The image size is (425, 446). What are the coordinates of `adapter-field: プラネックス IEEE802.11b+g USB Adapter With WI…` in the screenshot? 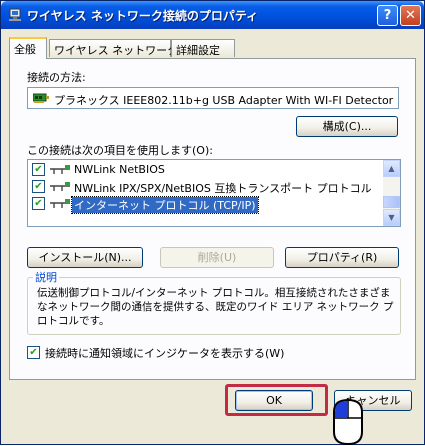 It's located at (213, 98).